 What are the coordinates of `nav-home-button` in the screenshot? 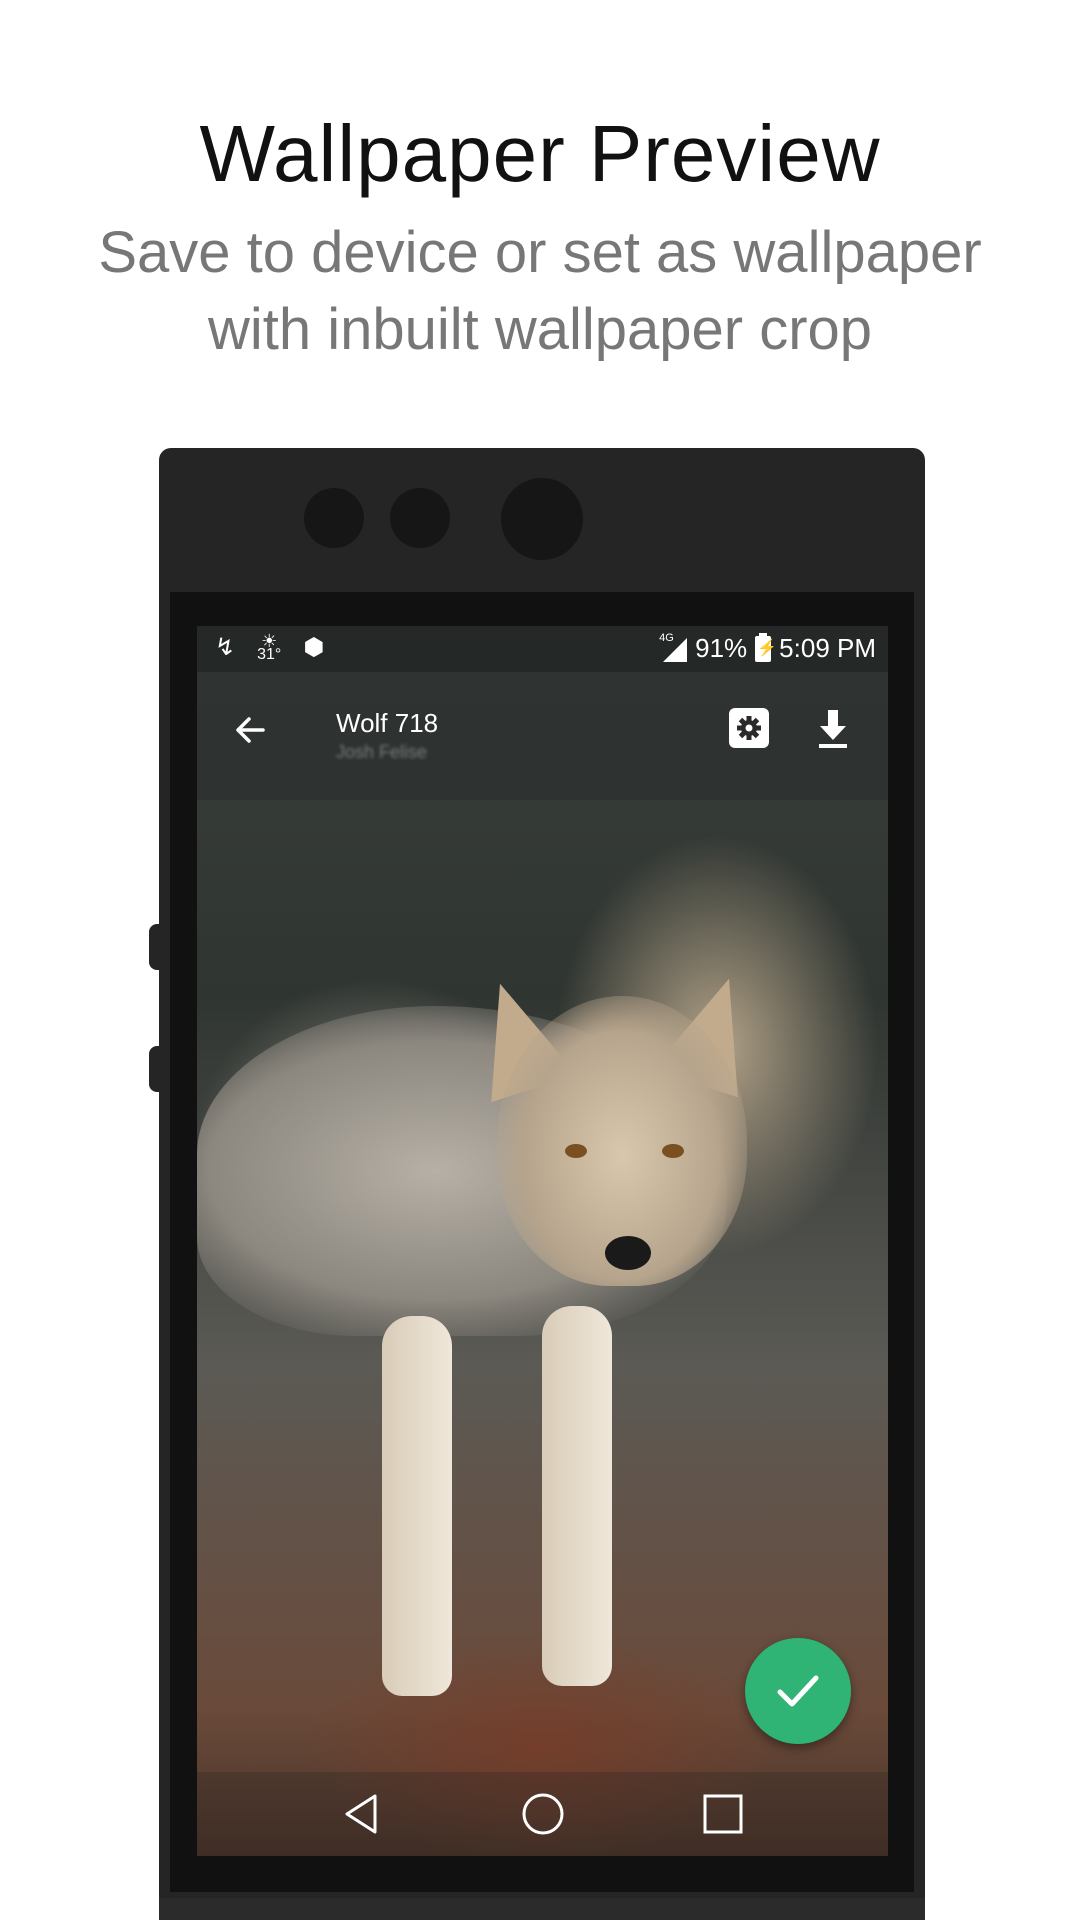 It's located at (543, 1814).